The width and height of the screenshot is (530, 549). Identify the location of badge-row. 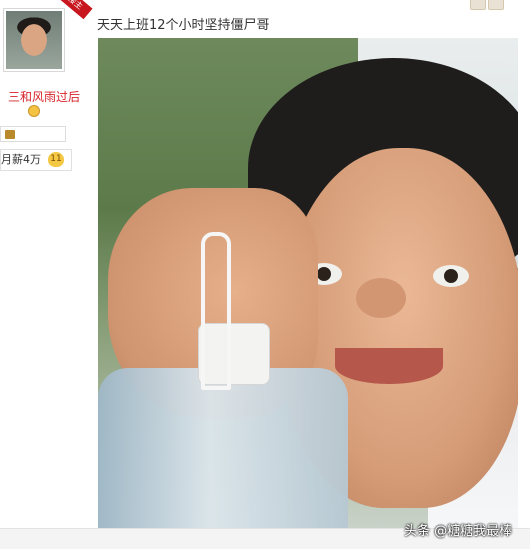
(33, 134).